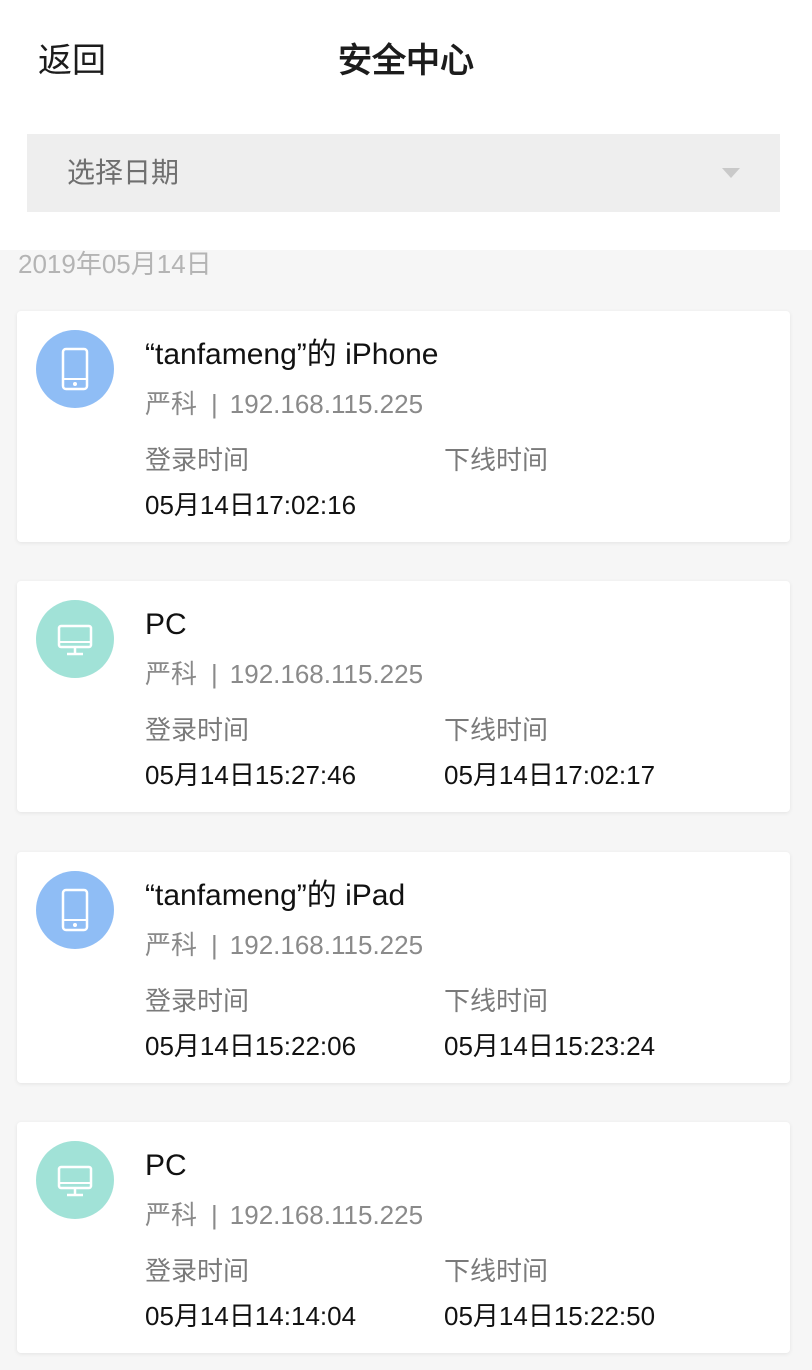  What do you see at coordinates (251, 1316) in the screenshot?
I see `login-time: 05月14日14:14:04` at bounding box center [251, 1316].